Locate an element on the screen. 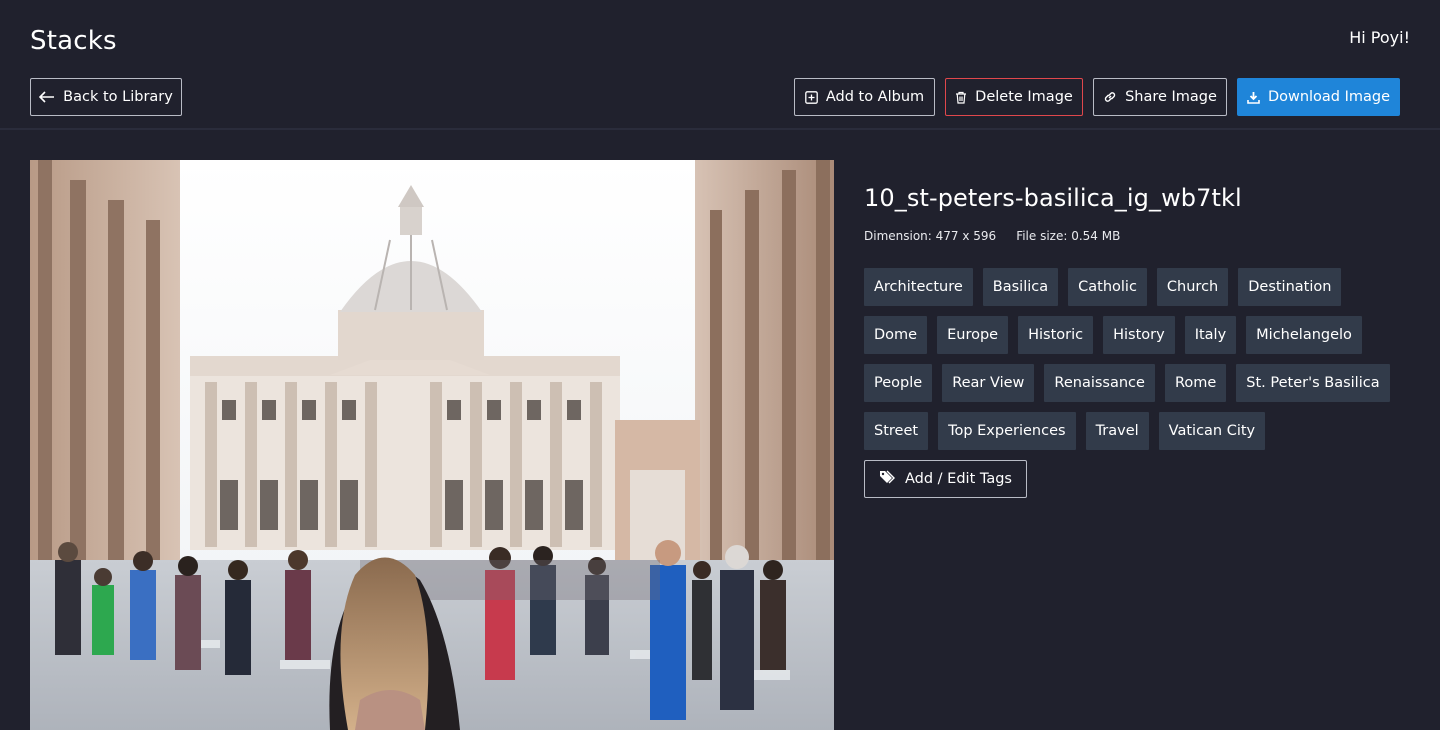 The image size is (1440, 730). delete-image-label: Delete Image is located at coordinates (1024, 97).